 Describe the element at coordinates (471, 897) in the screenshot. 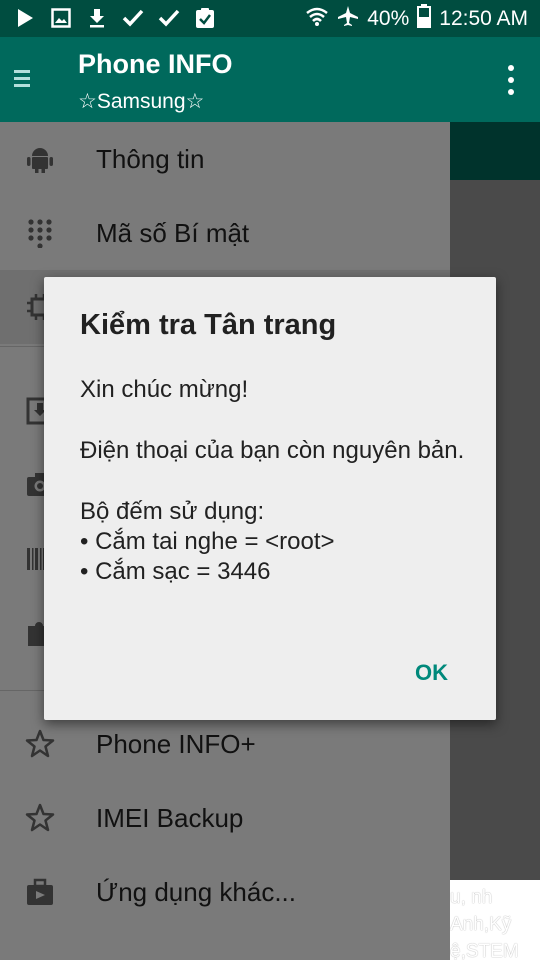

I see `ad-line-1: u, nh` at that location.